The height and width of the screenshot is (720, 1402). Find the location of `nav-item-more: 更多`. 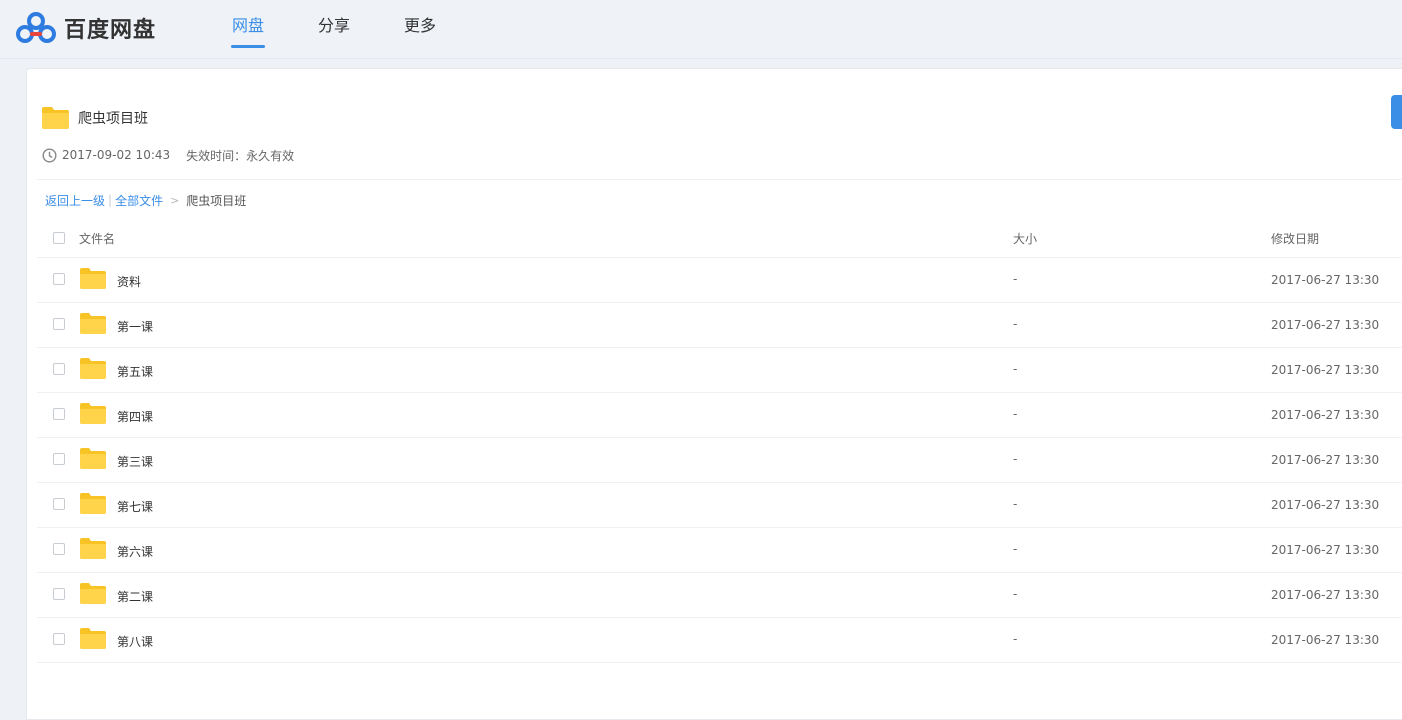

nav-item-more: 更多 is located at coordinates (420, 29).